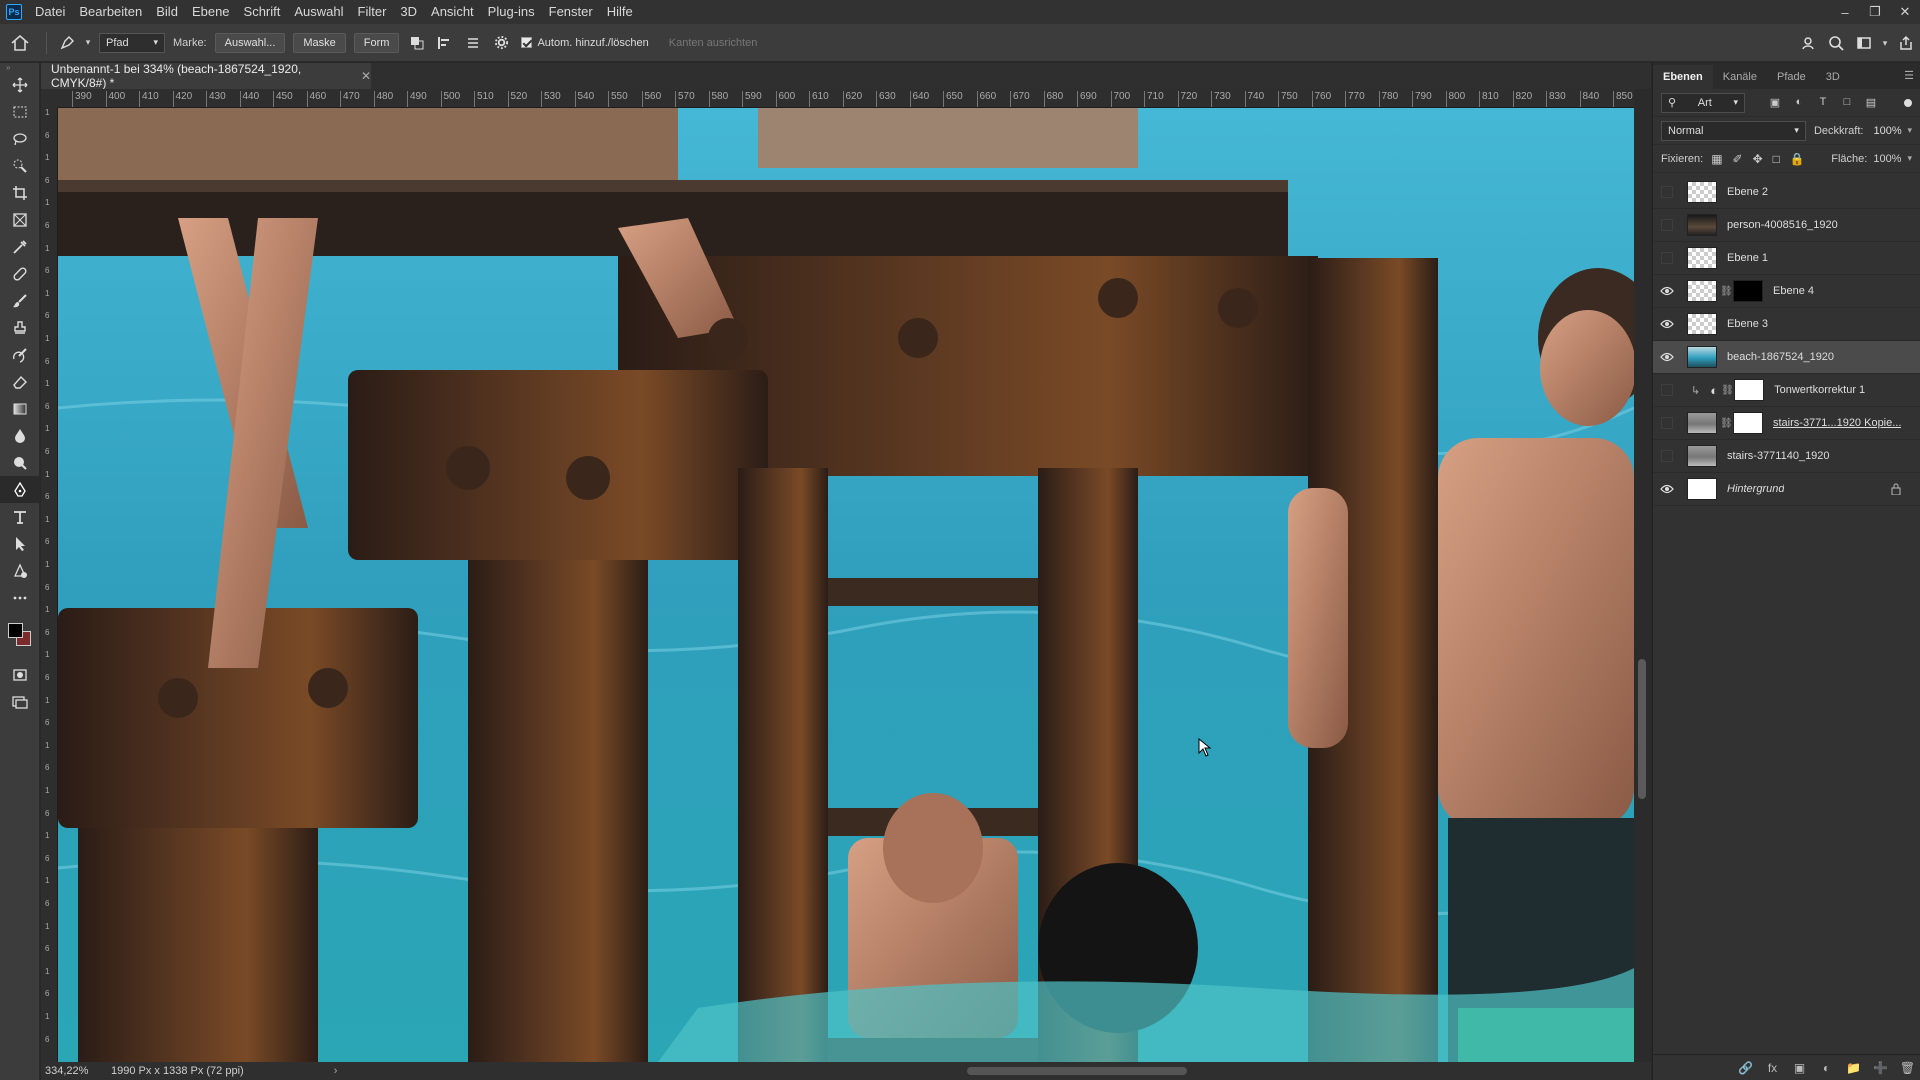  What do you see at coordinates (1786, 192) in the screenshot?
I see `layer-row: Ebene 2` at bounding box center [1786, 192].